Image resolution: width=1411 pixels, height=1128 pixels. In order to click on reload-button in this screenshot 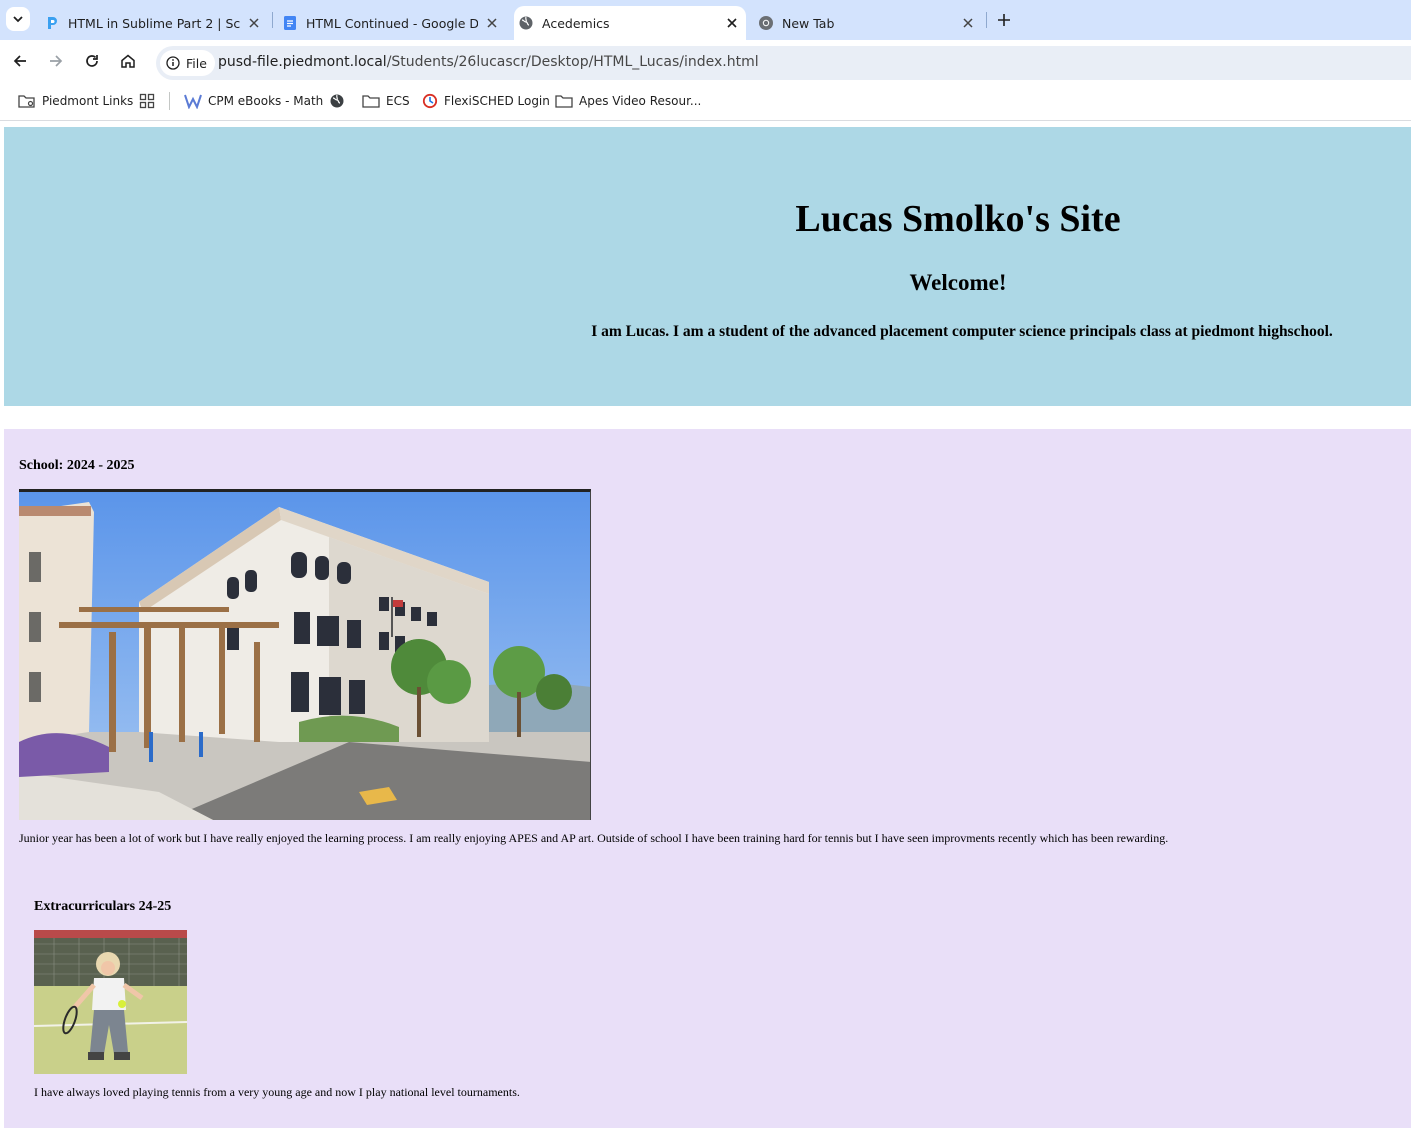, I will do `click(92, 61)`.